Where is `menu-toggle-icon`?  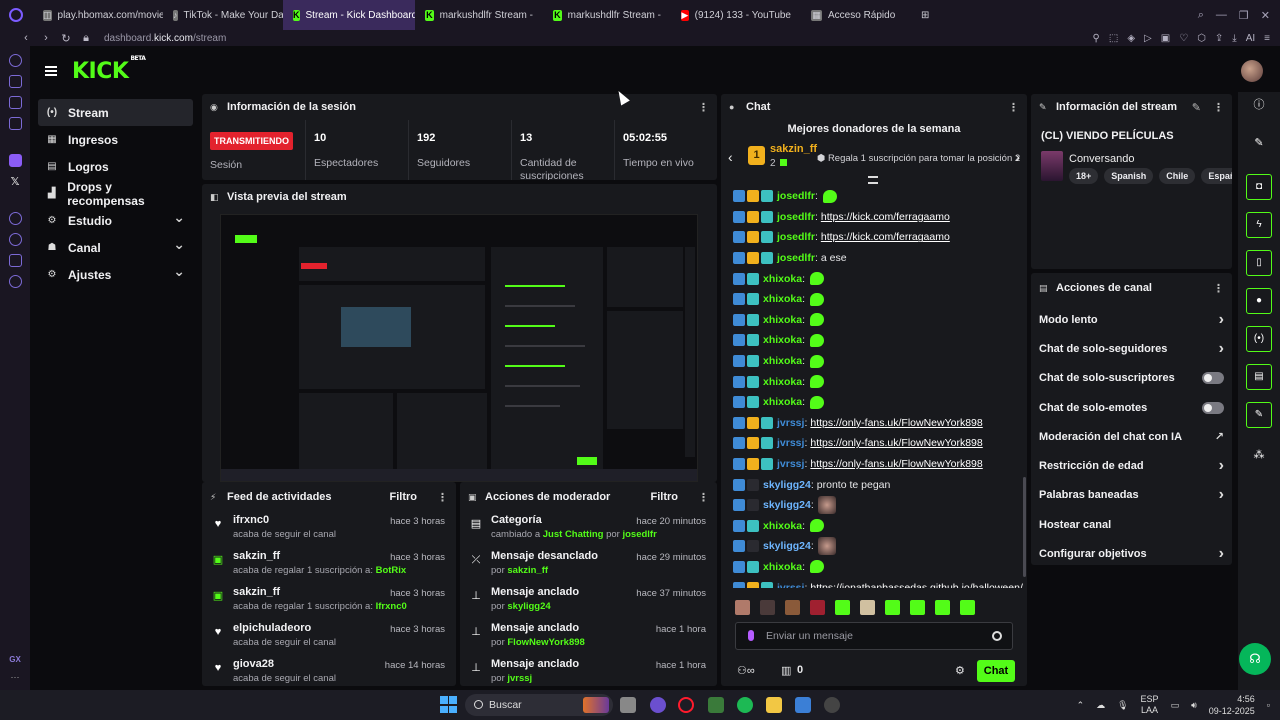 menu-toggle-icon is located at coordinates (51, 71).